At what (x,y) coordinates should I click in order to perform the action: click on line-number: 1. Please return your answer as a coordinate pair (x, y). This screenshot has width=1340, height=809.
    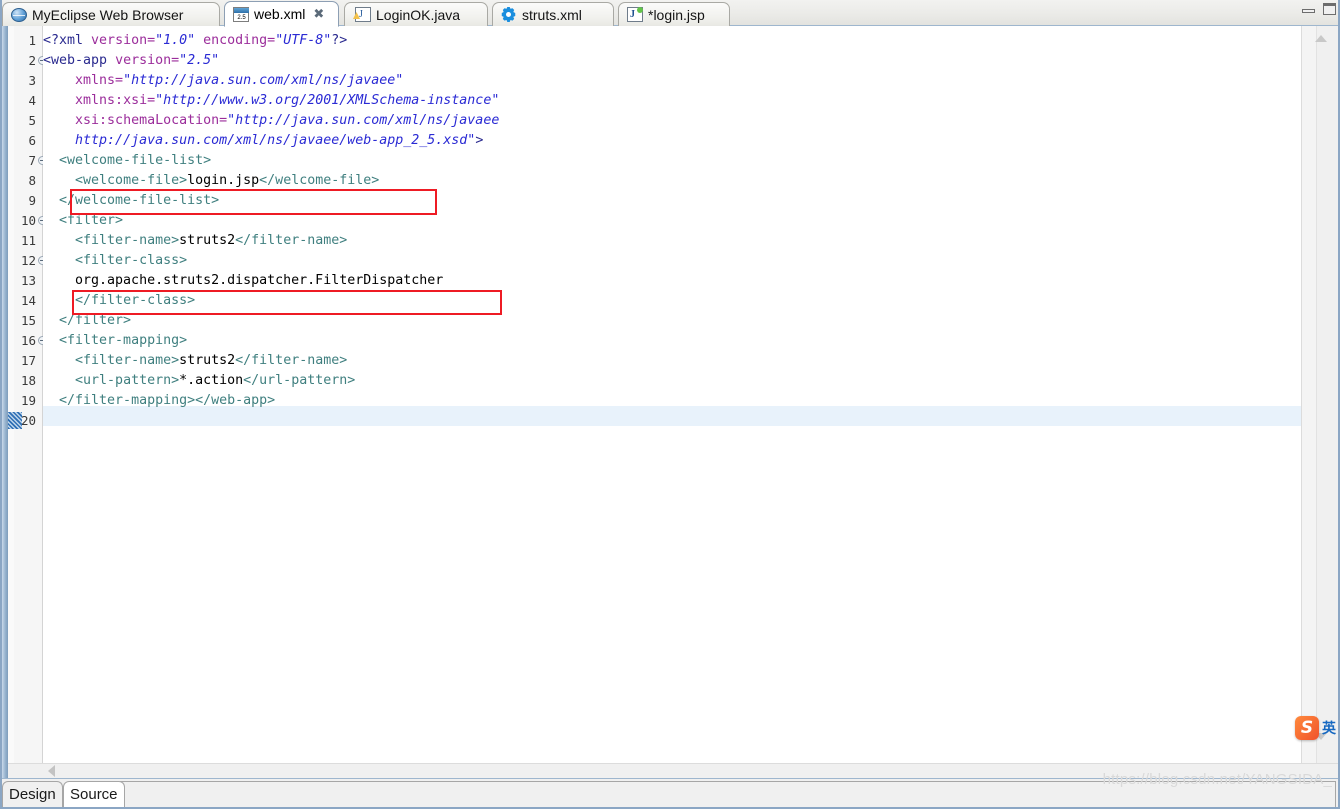
    Looking at the image, I should click on (32, 40).